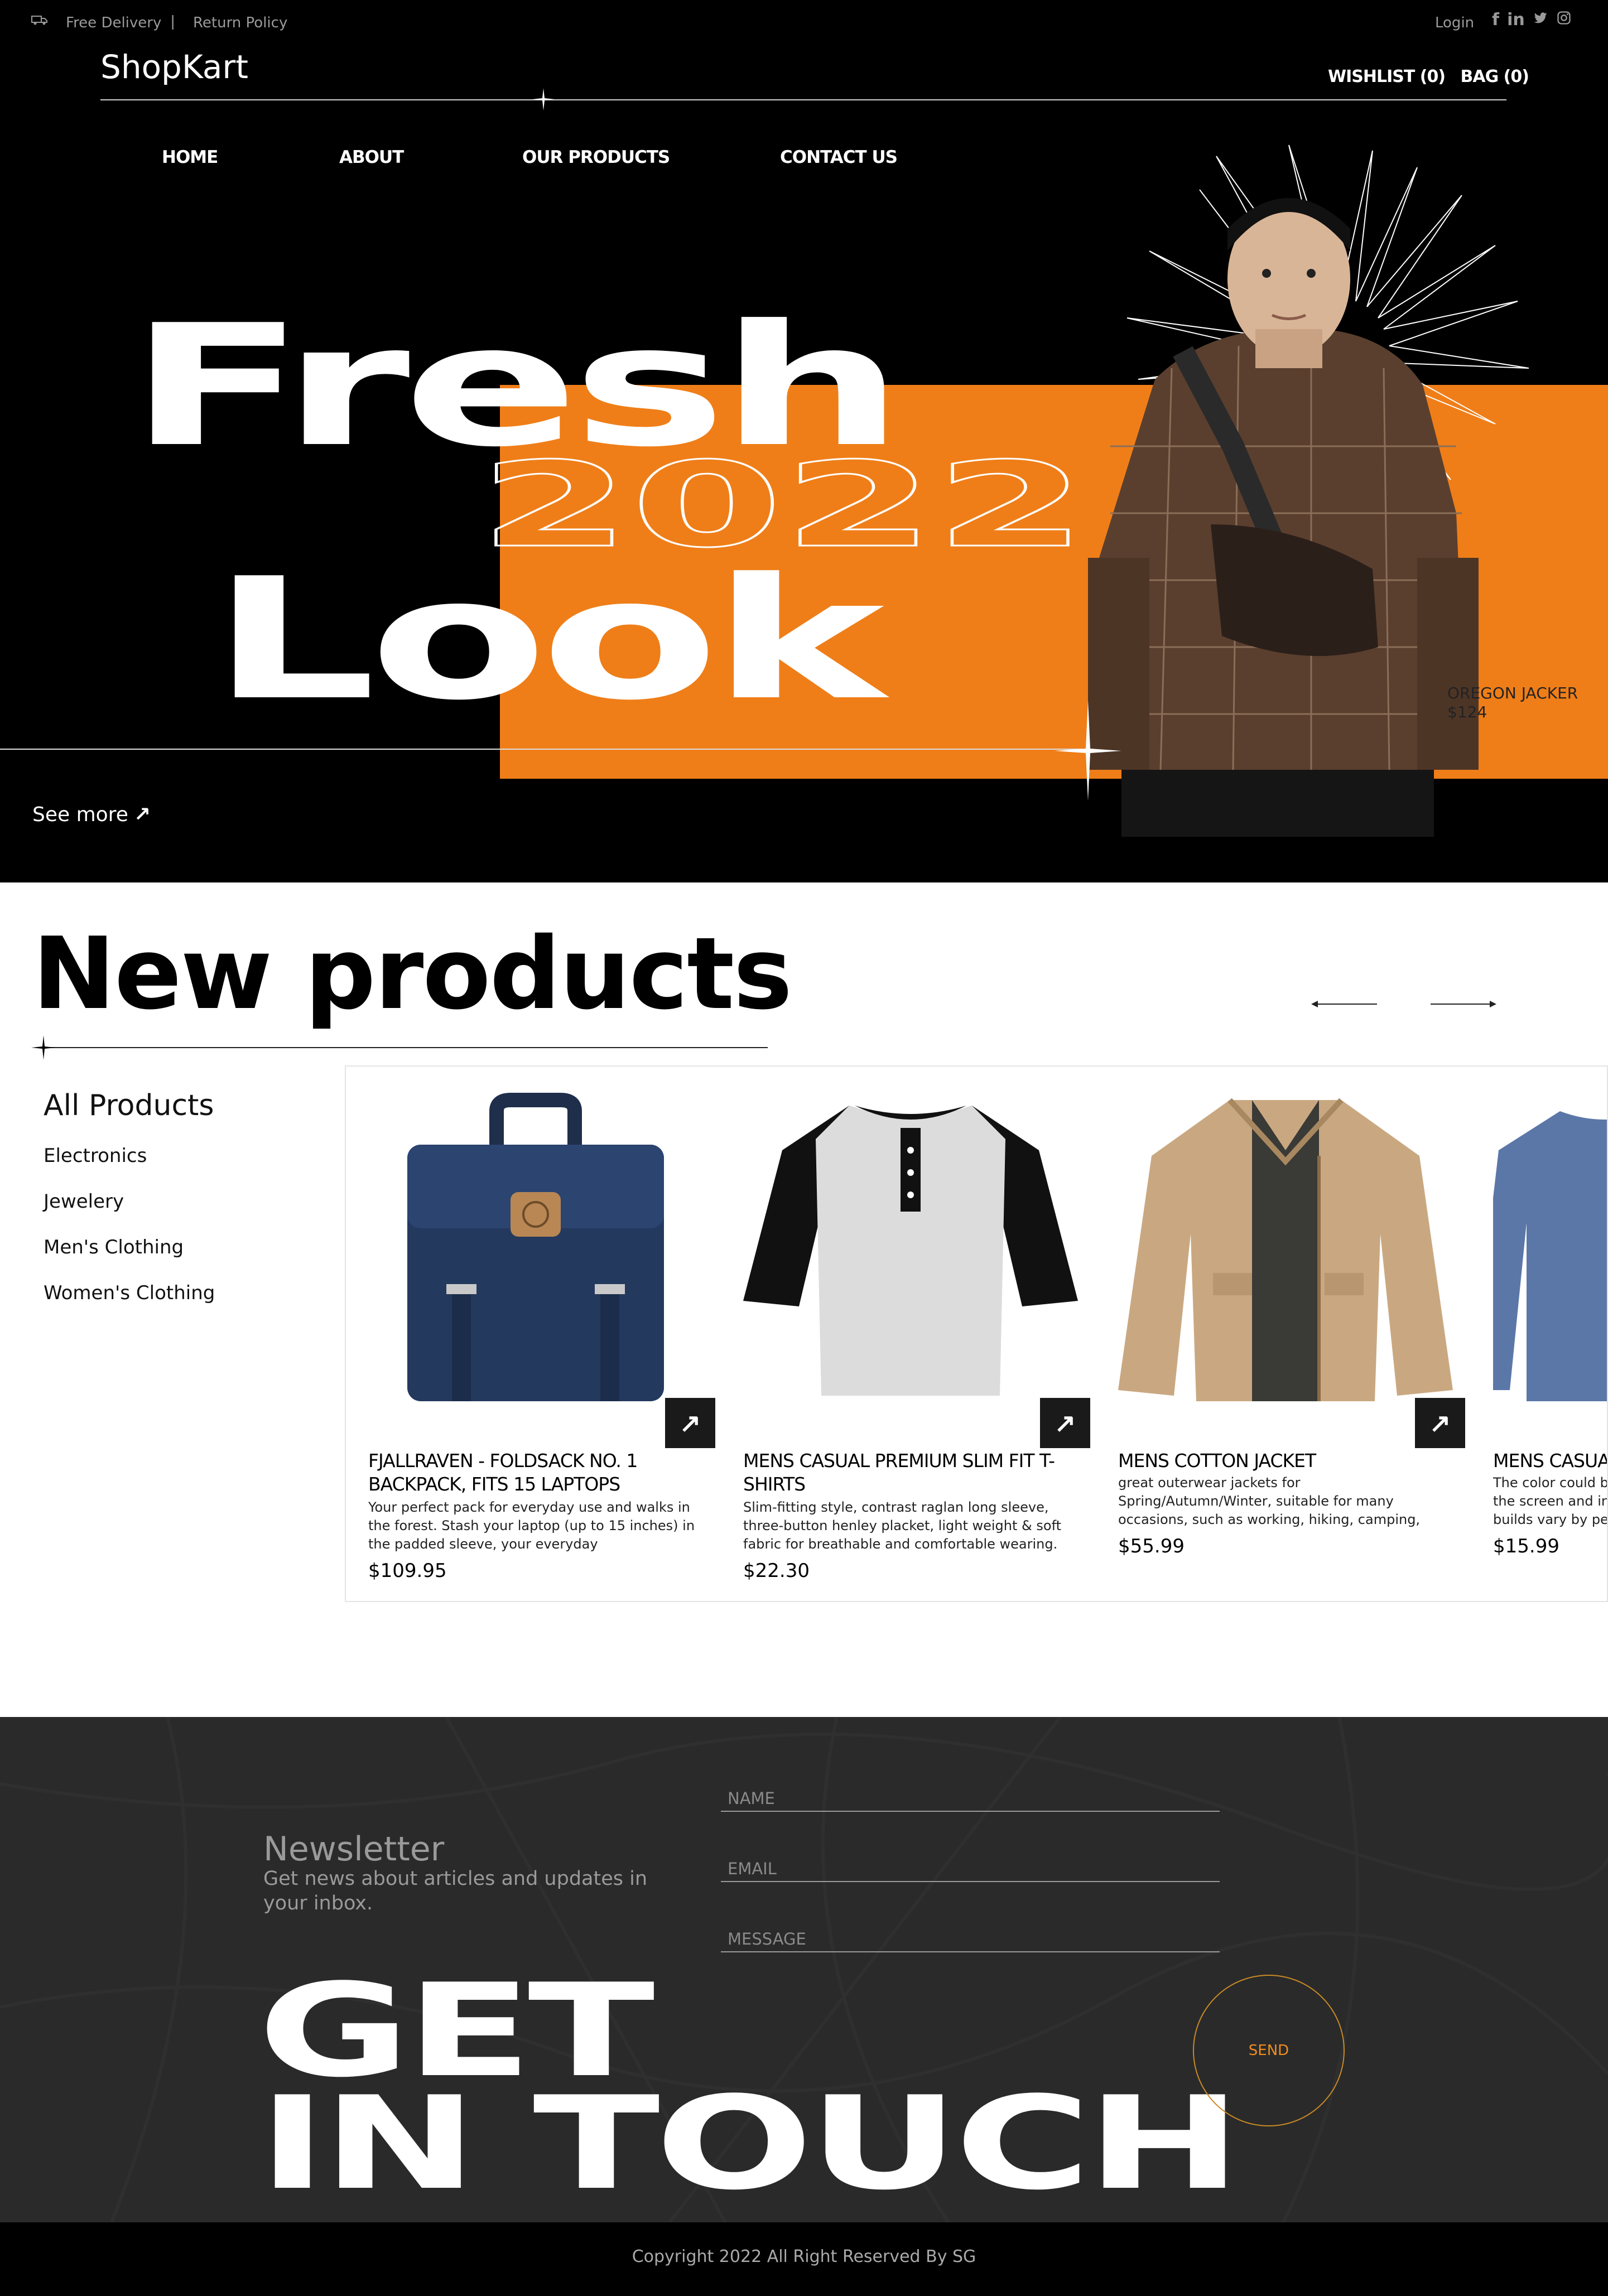  Describe the element at coordinates (1467, 712) in the screenshot. I see `featured-product-price: $124` at that location.